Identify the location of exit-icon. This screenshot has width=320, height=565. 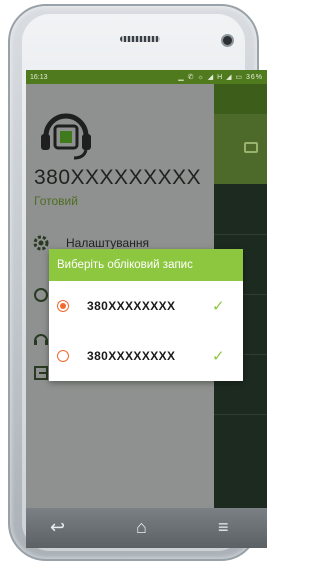
(41, 373).